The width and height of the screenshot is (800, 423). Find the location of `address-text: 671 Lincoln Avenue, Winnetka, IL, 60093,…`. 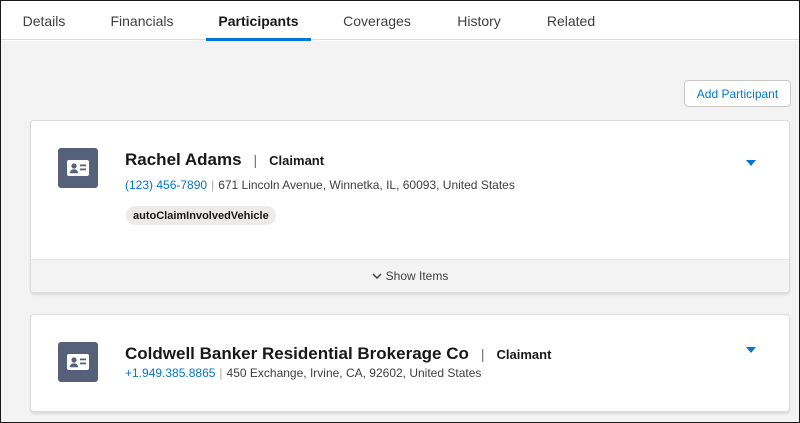

address-text: 671 Lincoln Avenue, Winnetka, IL, 60093,… is located at coordinates (366, 185).